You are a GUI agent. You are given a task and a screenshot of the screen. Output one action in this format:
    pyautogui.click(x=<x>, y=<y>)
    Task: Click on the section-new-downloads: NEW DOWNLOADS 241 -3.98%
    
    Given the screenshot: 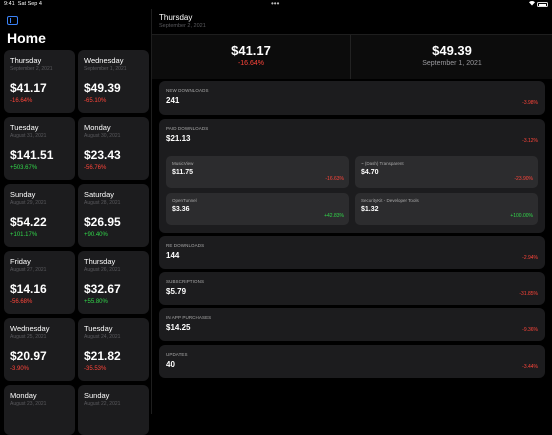 What is the action you would take?
    pyautogui.click(x=352, y=98)
    